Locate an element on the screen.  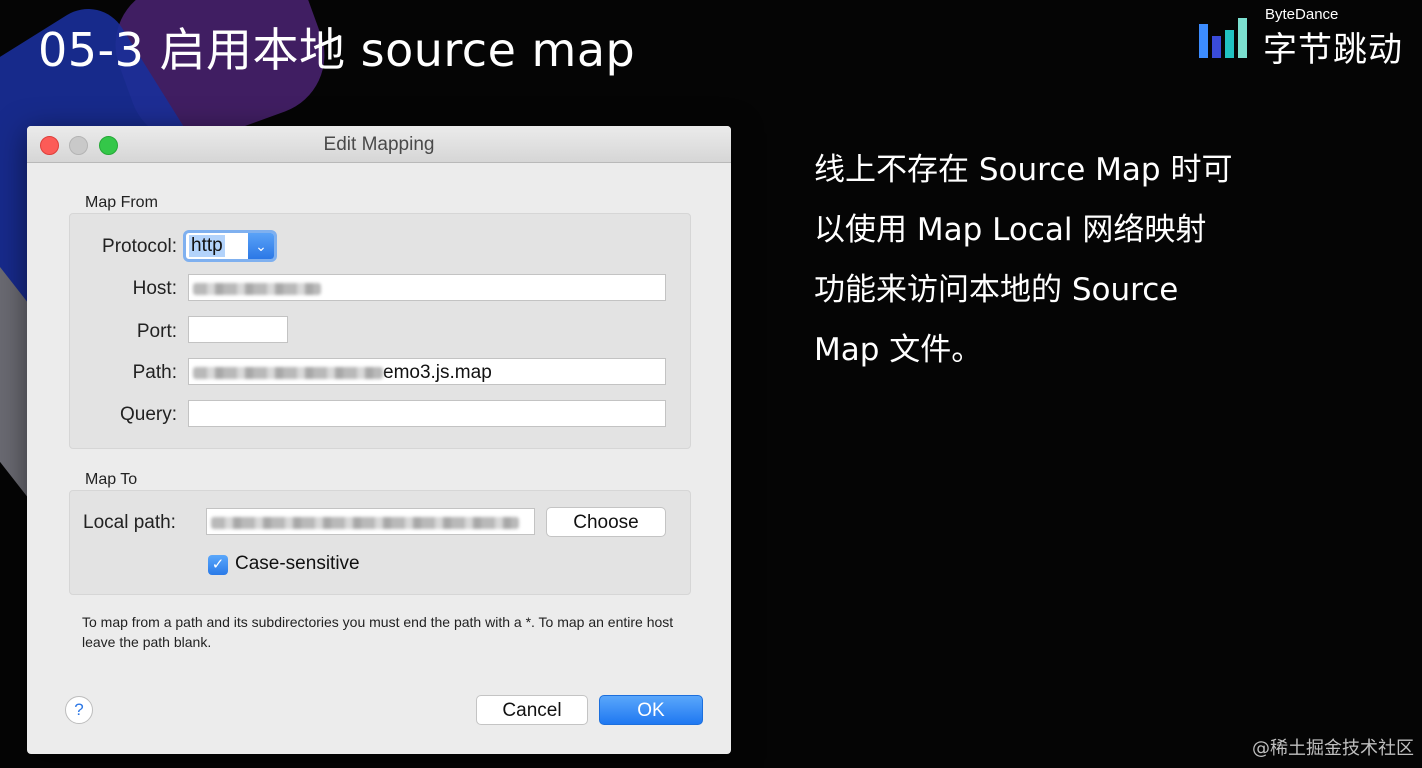
dialog-title: Edit Mapping is located at coordinates (379, 144).